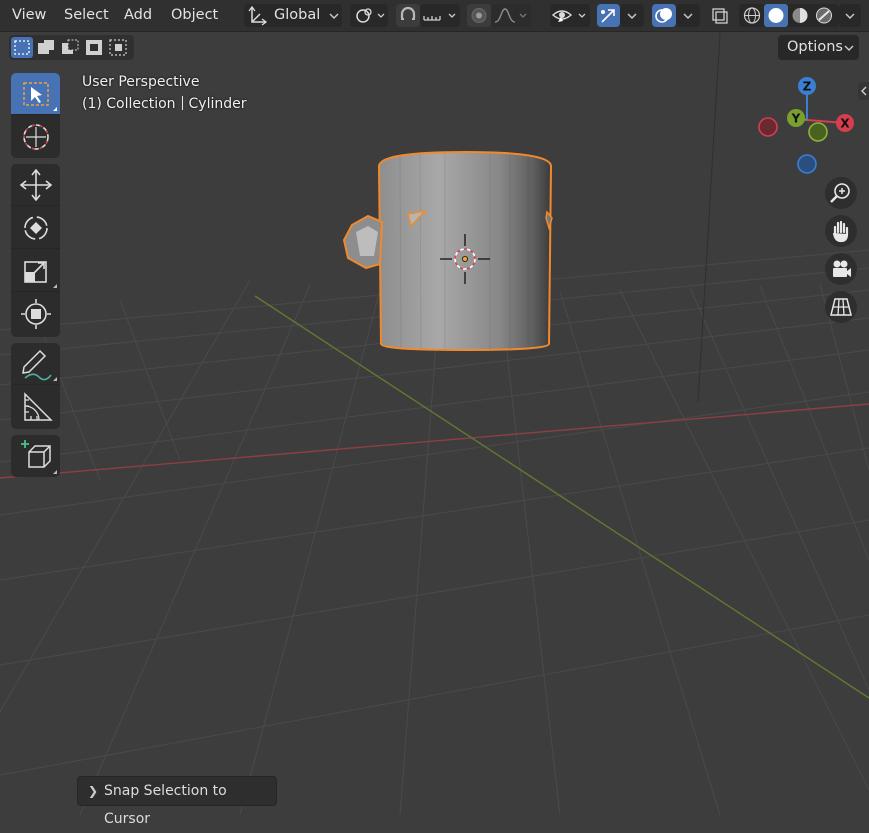 The width and height of the screenshot is (869, 833). I want to click on select-invert-button, so click(94, 47).